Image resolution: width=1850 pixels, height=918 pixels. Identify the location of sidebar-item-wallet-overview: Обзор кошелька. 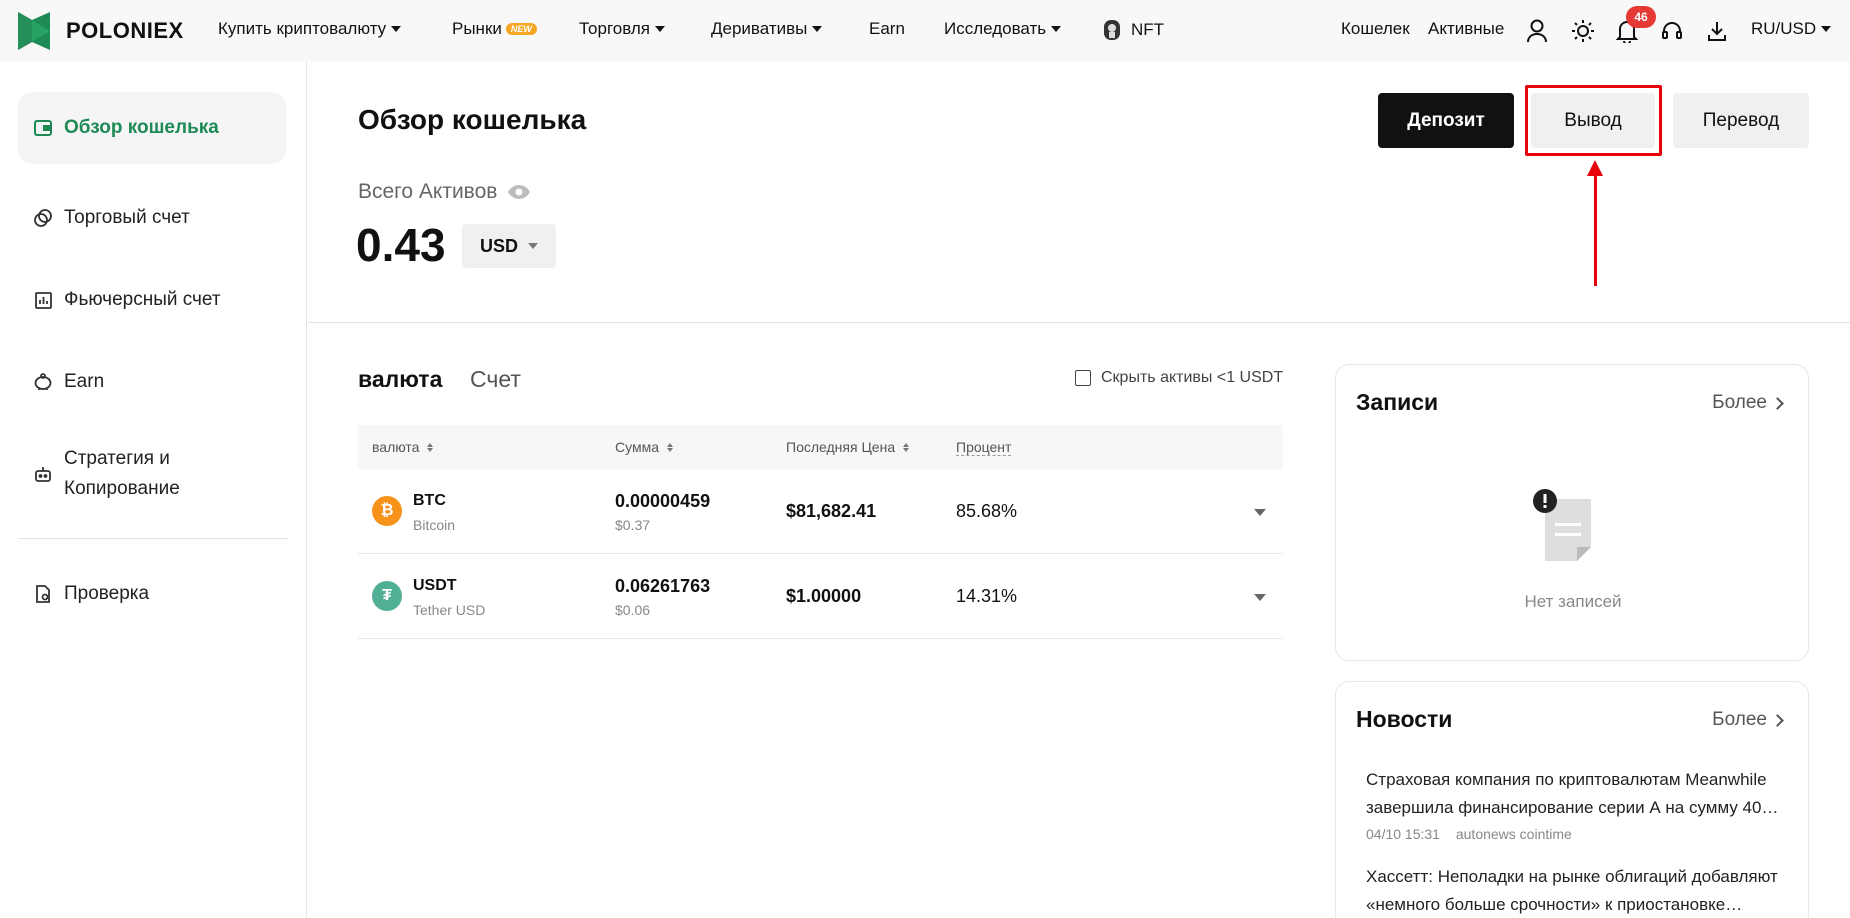
(152, 128).